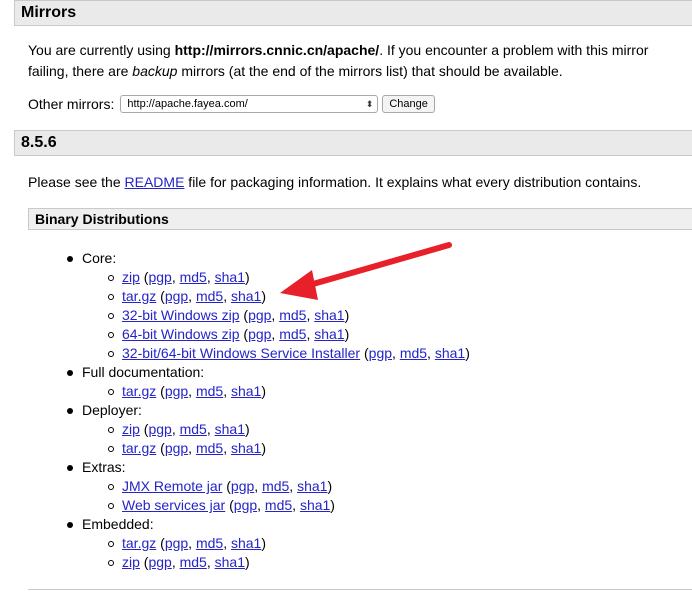  I want to click on red-arrow-icon, so click(366, 271).